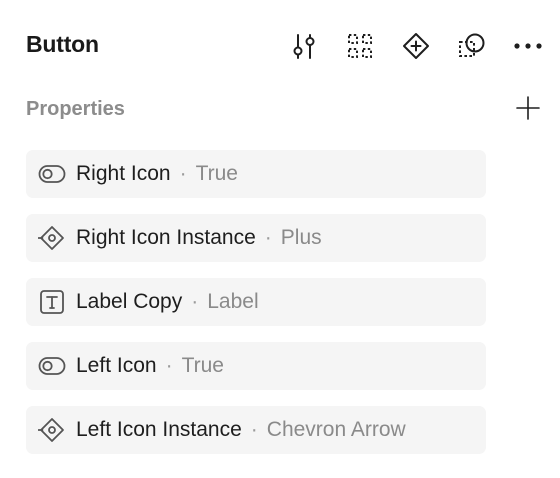 The image size is (560, 478). I want to click on property-name: Right Icon Instance, so click(166, 237).